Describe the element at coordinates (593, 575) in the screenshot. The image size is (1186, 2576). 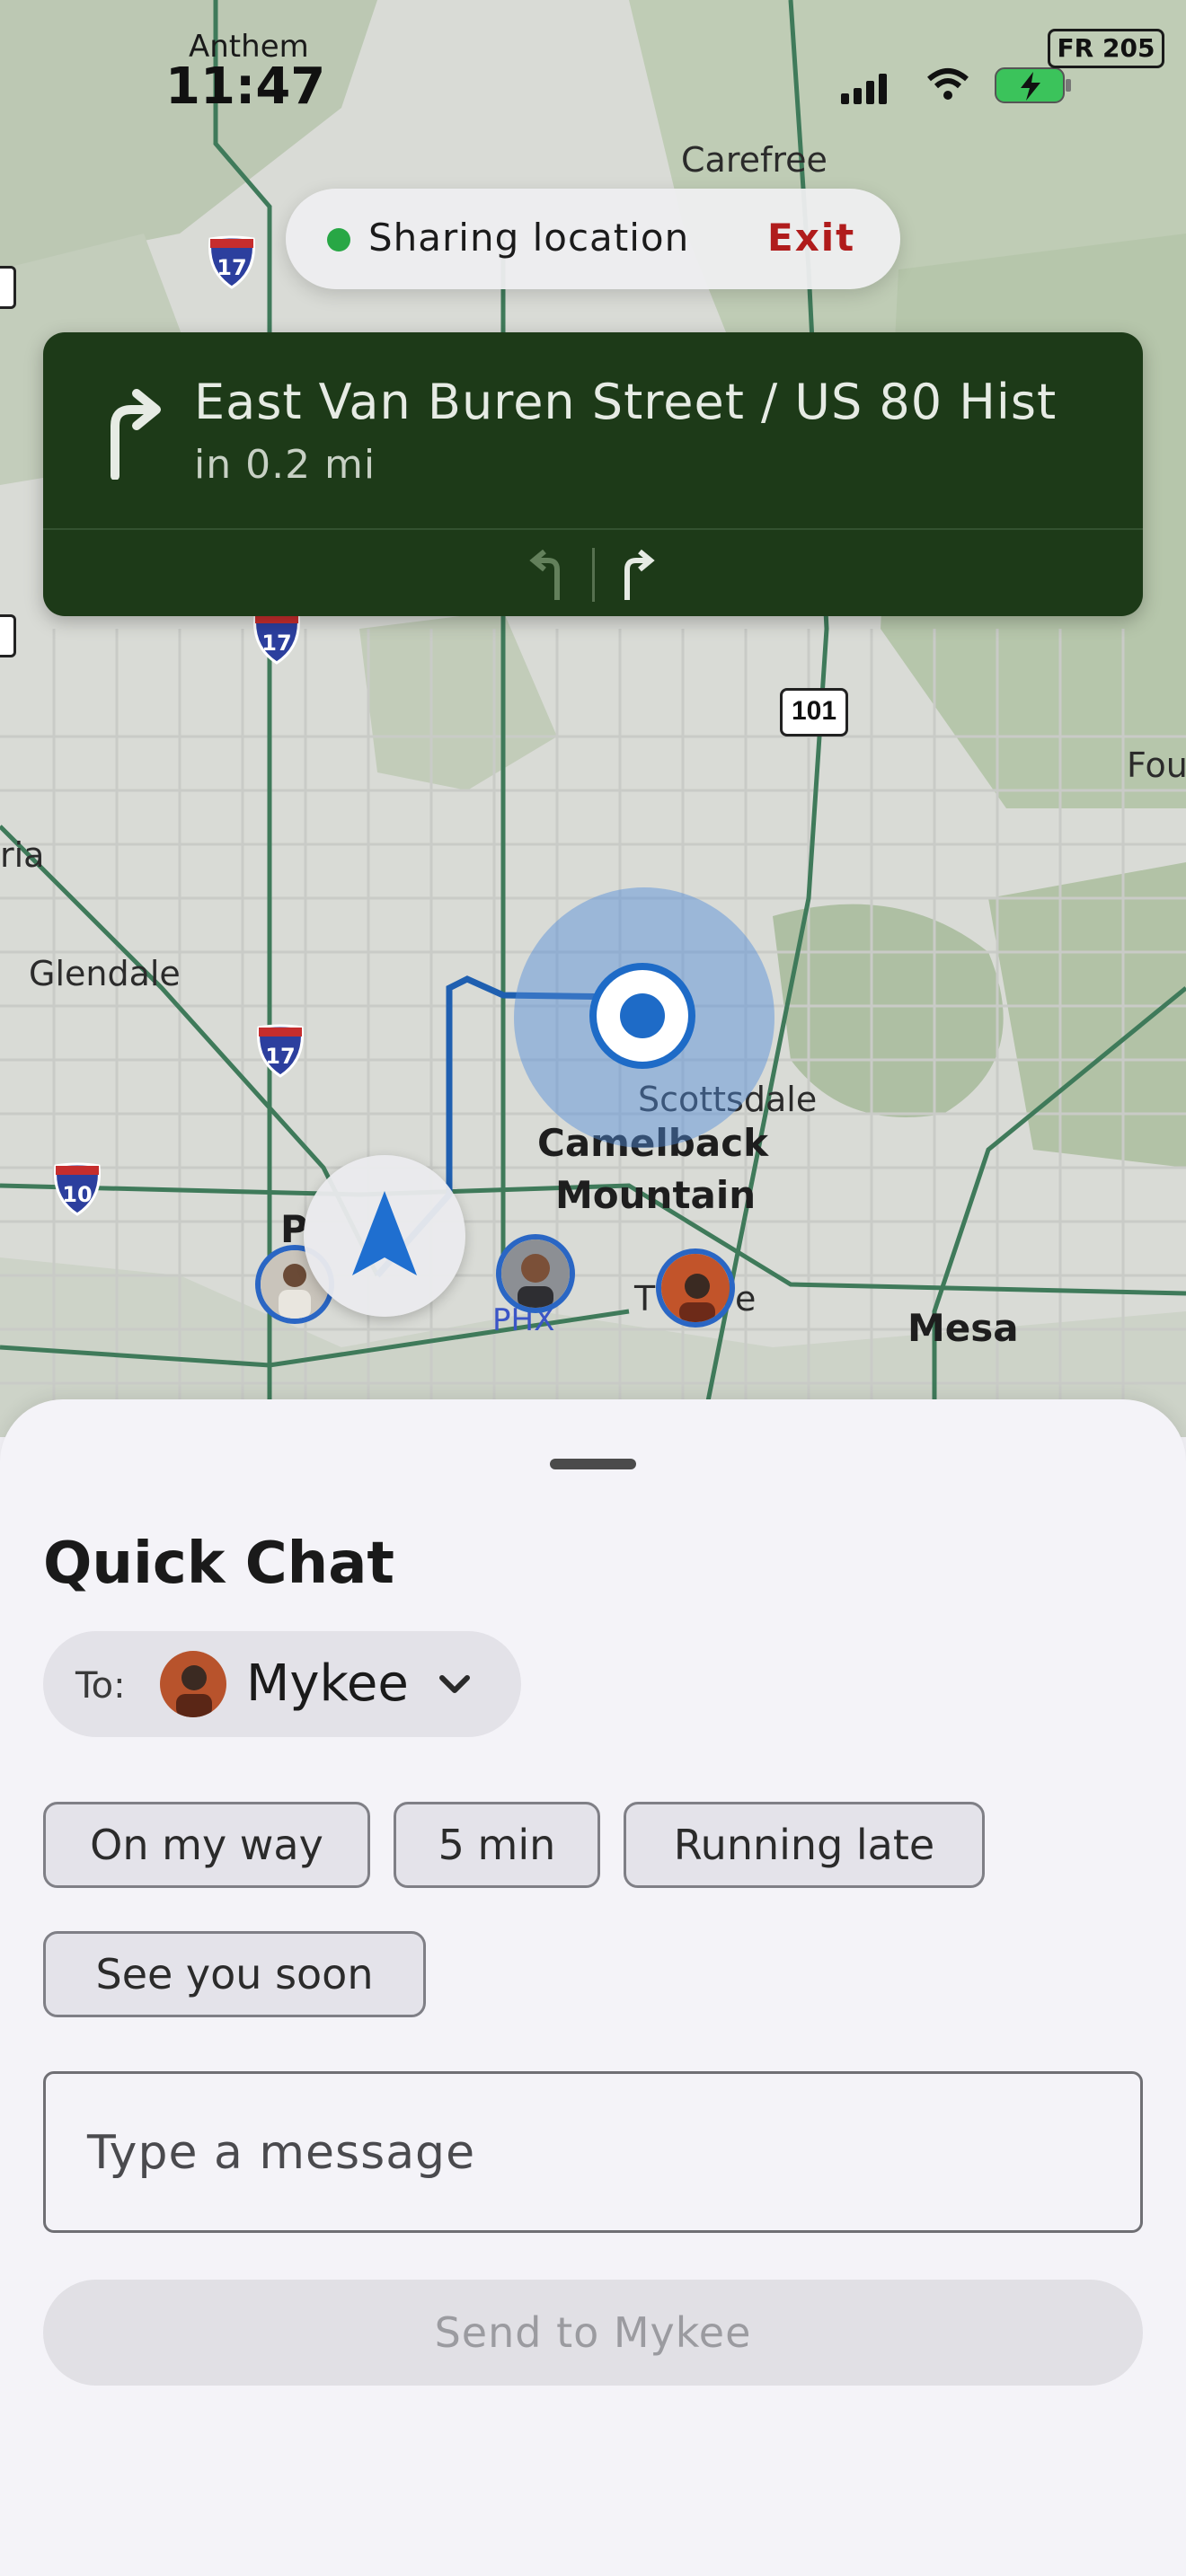
I see `lane-separator` at that location.